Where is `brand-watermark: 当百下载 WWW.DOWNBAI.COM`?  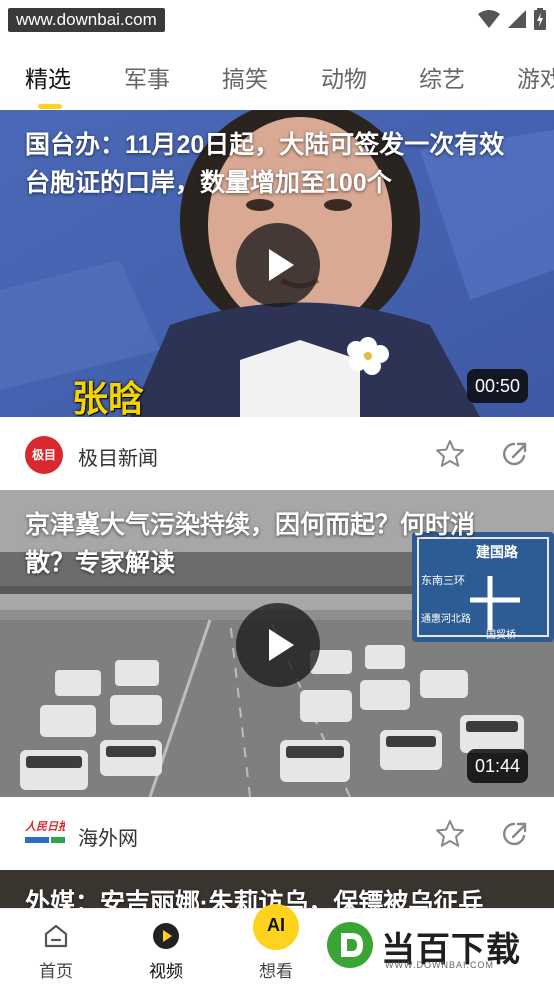 brand-watermark: 当百下载 WWW.DOWNBAI.COM is located at coordinates (436, 945).